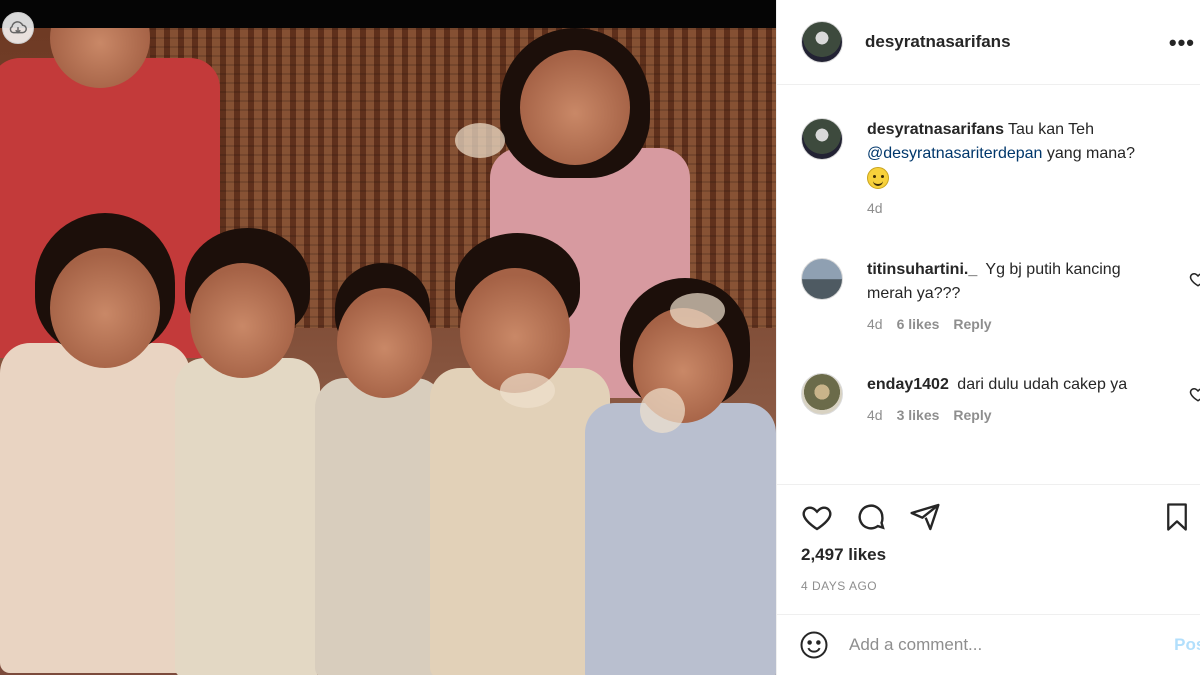 The height and width of the screenshot is (675, 1200). I want to click on save-button, so click(1177, 517).